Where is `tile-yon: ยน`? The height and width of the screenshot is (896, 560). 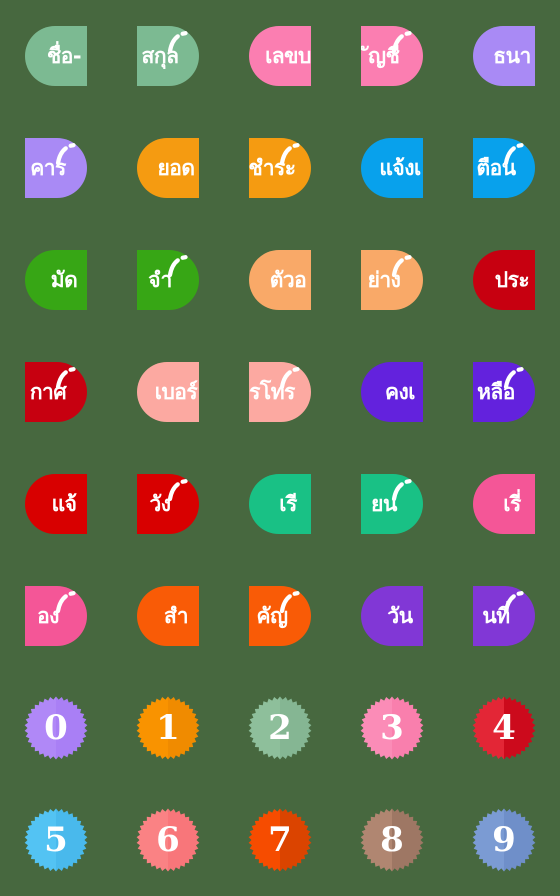 tile-yon: ยน is located at coordinates (392, 504).